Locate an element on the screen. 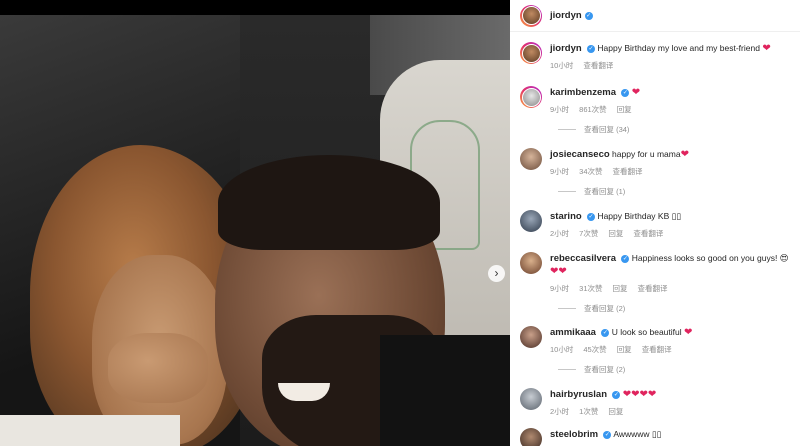 This screenshot has height=446, width=800. view-replies-button: 查看回复 (34) is located at coordinates (676, 129).